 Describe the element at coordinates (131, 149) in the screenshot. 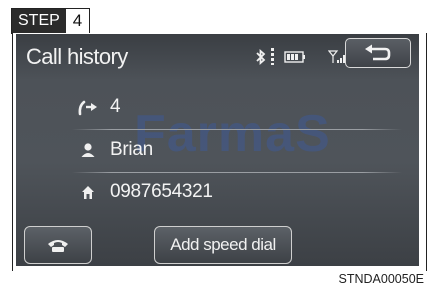

I see `contact-name: Brian` at that location.